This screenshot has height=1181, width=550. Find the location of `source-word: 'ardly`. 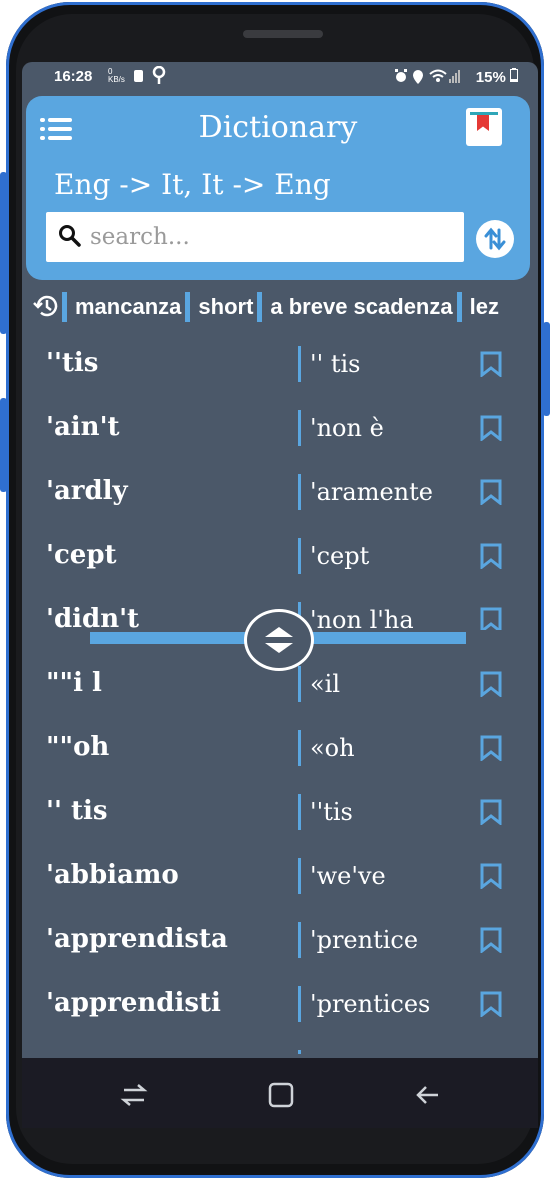

source-word: 'ardly is located at coordinates (87, 491).